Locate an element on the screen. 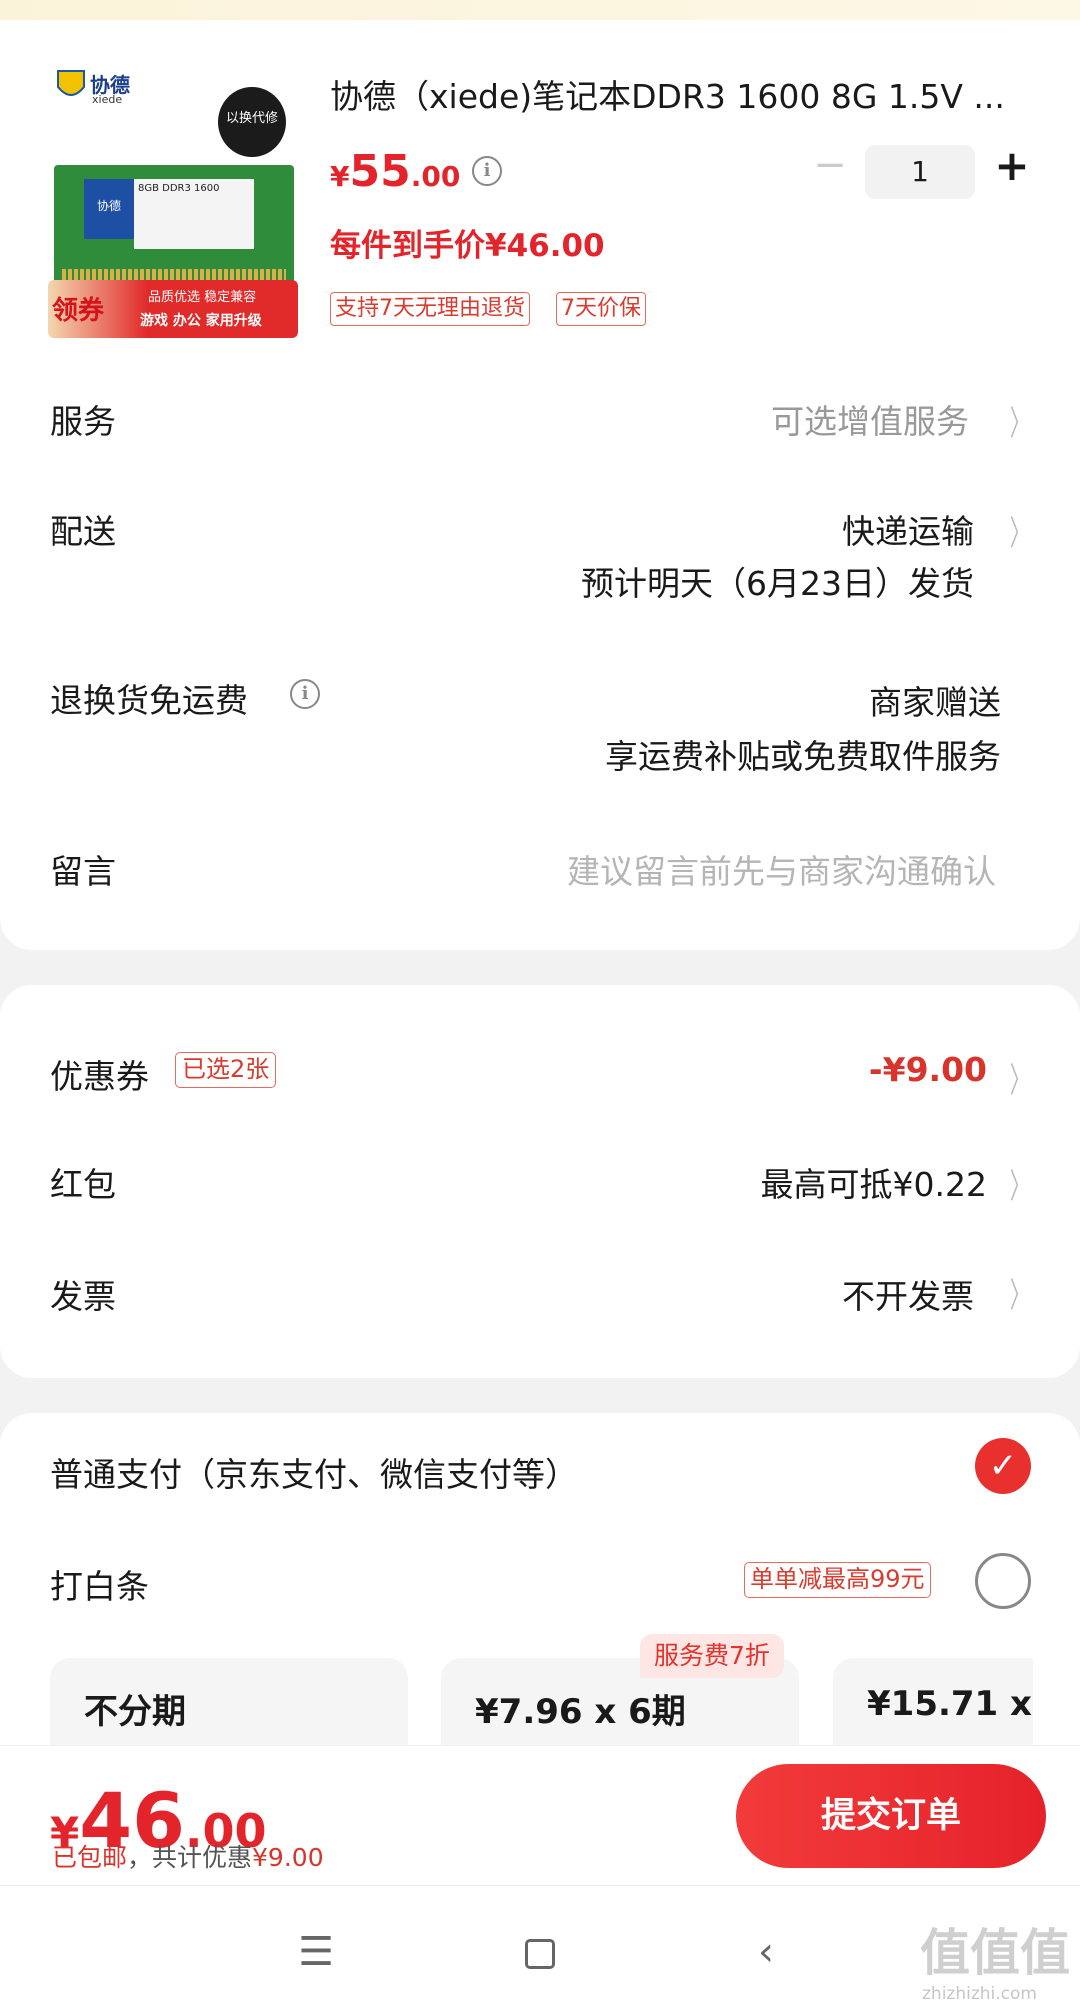  quantity-decrease-button: − is located at coordinates (830, 165).